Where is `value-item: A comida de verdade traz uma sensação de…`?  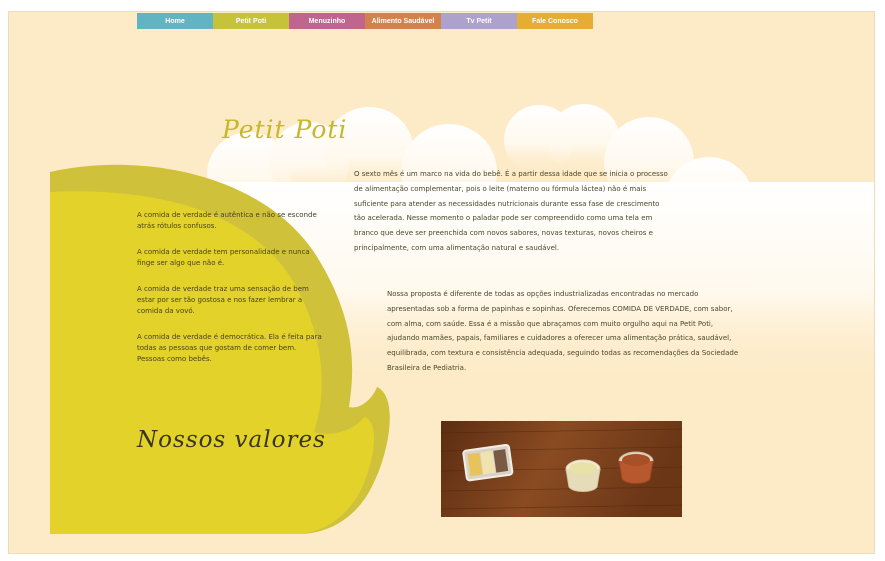
value-item: A comida de verdade traz uma sensação de… is located at coordinates (229, 300).